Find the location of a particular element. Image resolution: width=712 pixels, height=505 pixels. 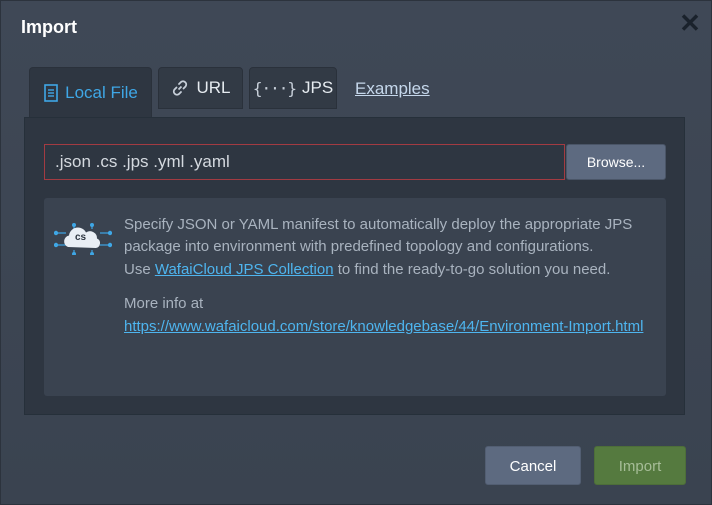

document-icon is located at coordinates (51, 93).